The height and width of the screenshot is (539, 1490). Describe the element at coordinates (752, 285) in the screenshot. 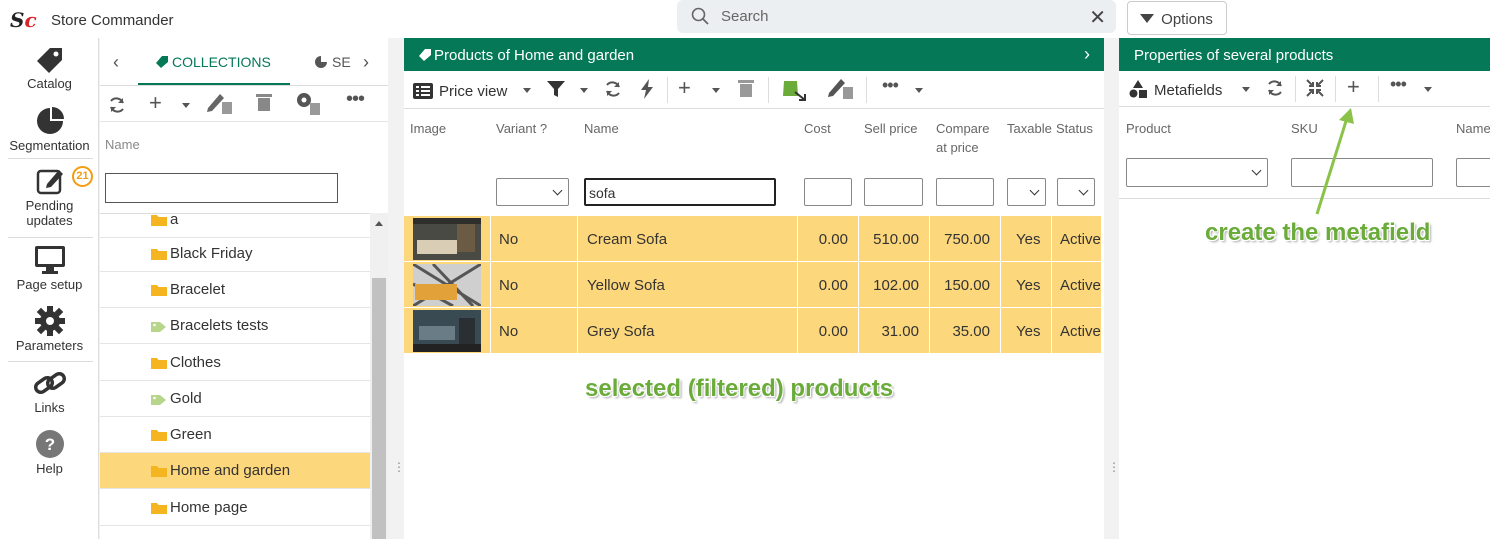

I see `table-row: No Yellow Sofa 0.00 102.00 150.00 Yes Active` at that location.